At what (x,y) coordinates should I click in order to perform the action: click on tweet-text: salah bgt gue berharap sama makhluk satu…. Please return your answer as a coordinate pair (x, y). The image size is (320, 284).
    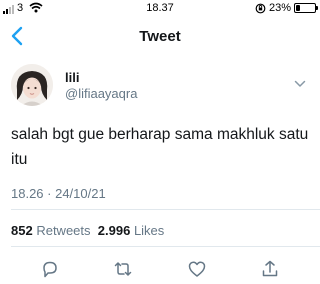
    Looking at the image, I should click on (160, 147).